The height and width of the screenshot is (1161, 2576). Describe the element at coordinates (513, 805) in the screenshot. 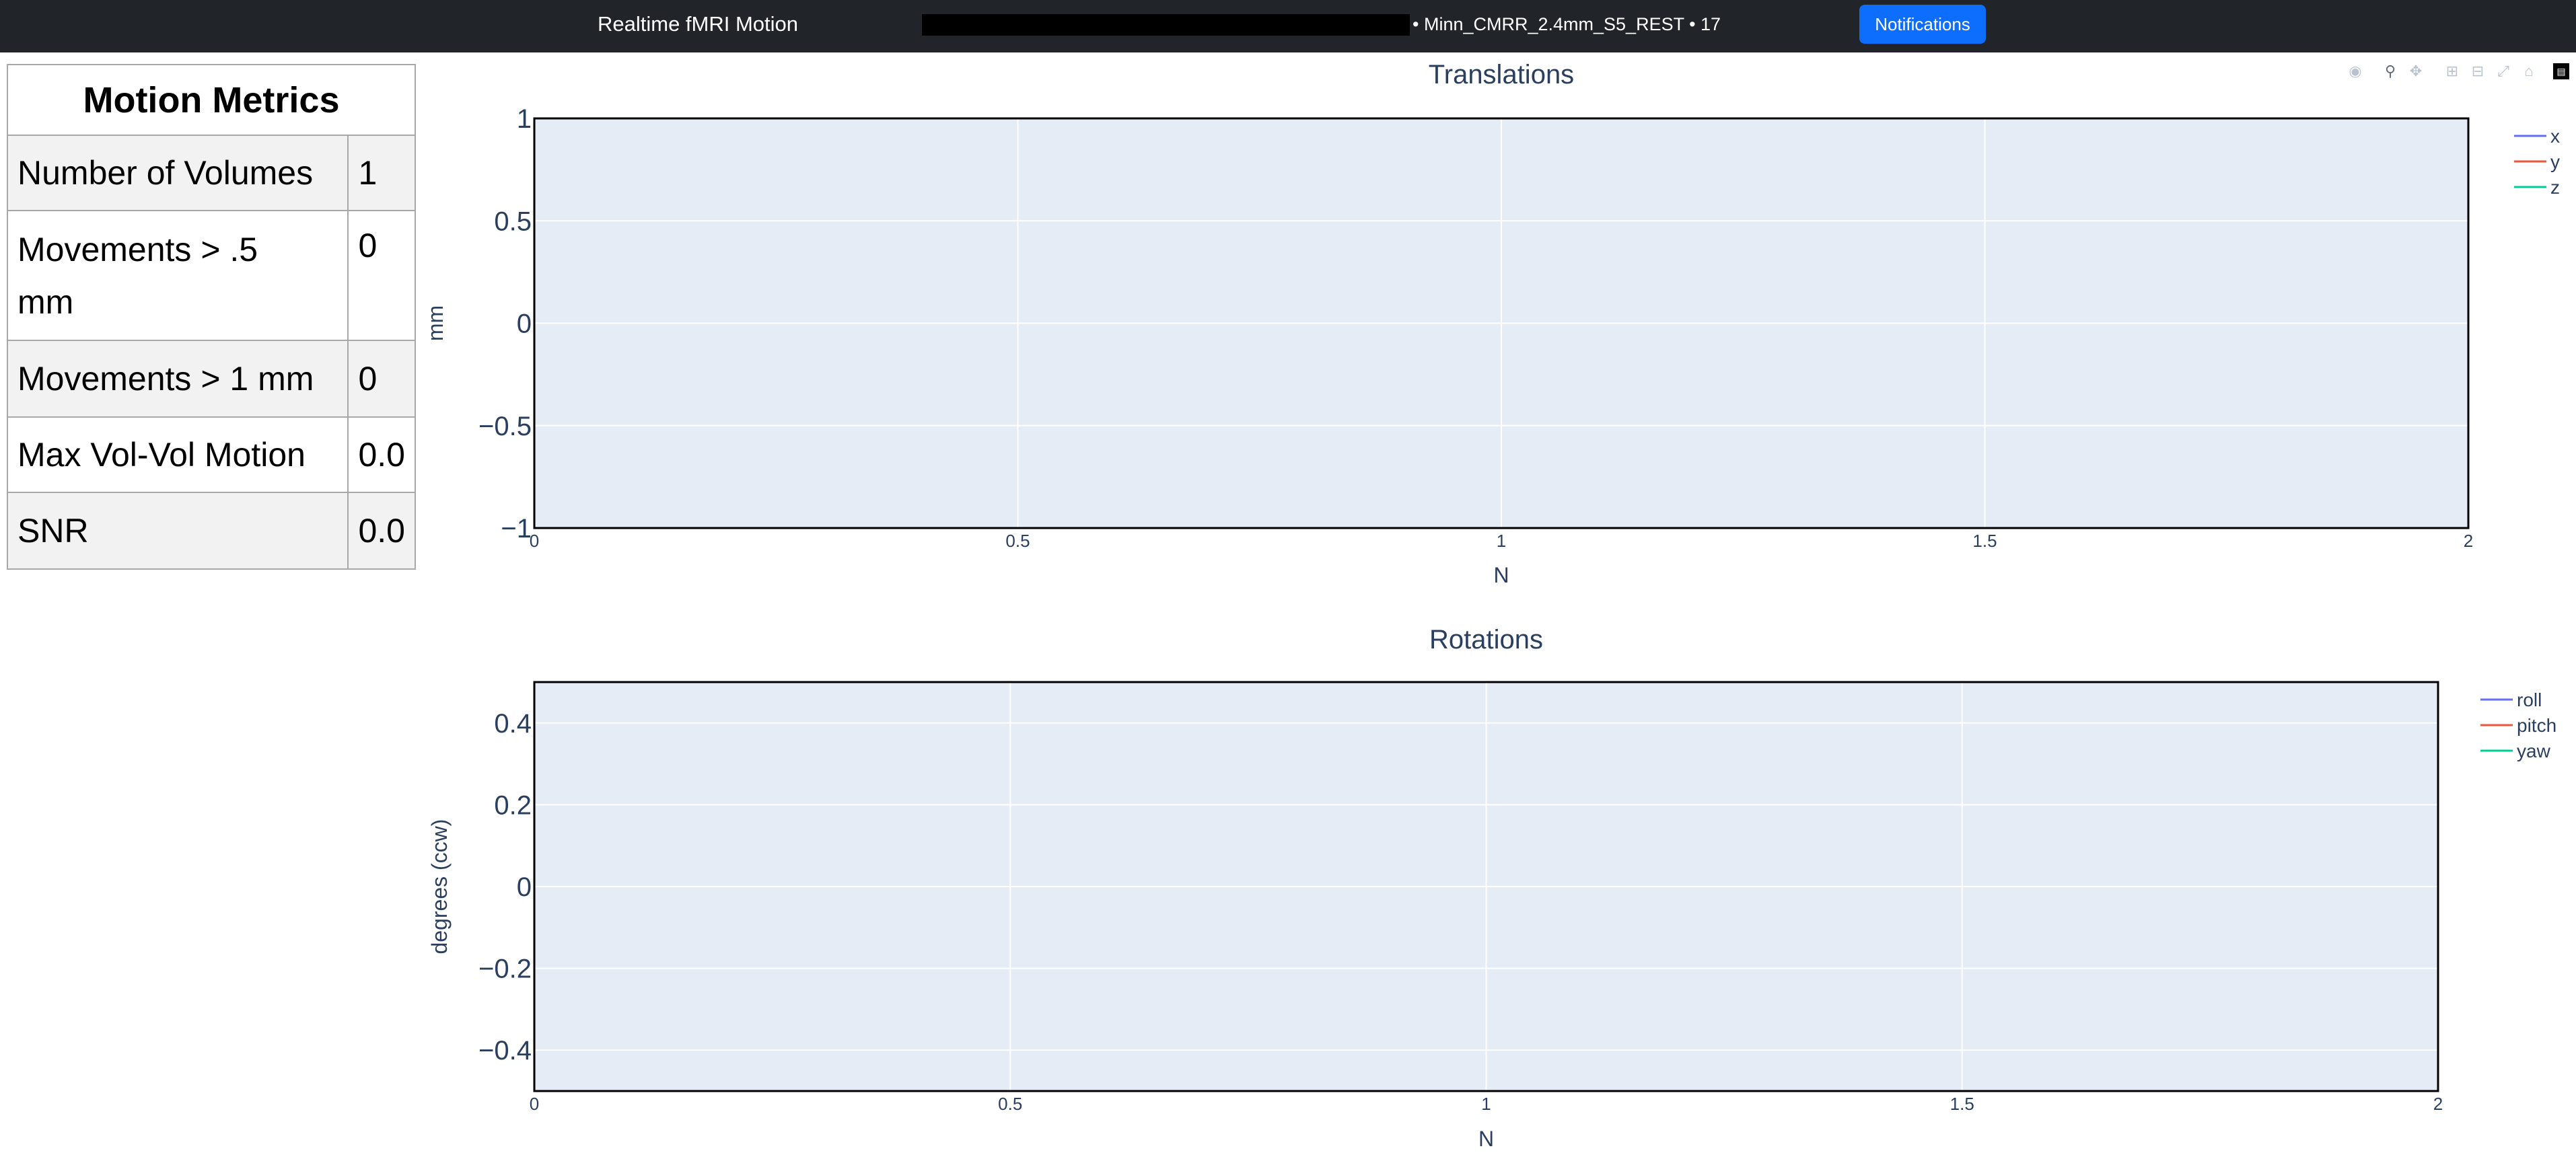

I see `y-tick-label: 0.2` at that location.